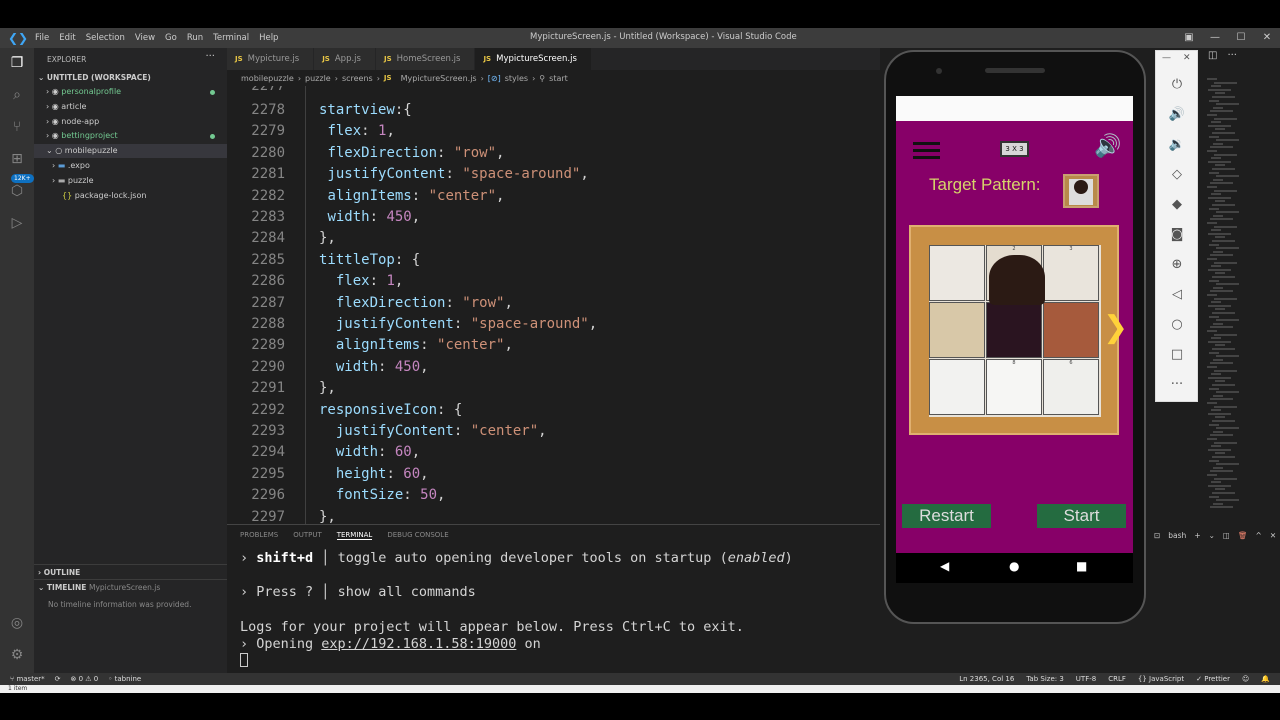 This screenshot has height=720, width=1280. Describe the element at coordinates (130, 570) in the screenshot. I see `outline-section: › OUTLINE` at that location.